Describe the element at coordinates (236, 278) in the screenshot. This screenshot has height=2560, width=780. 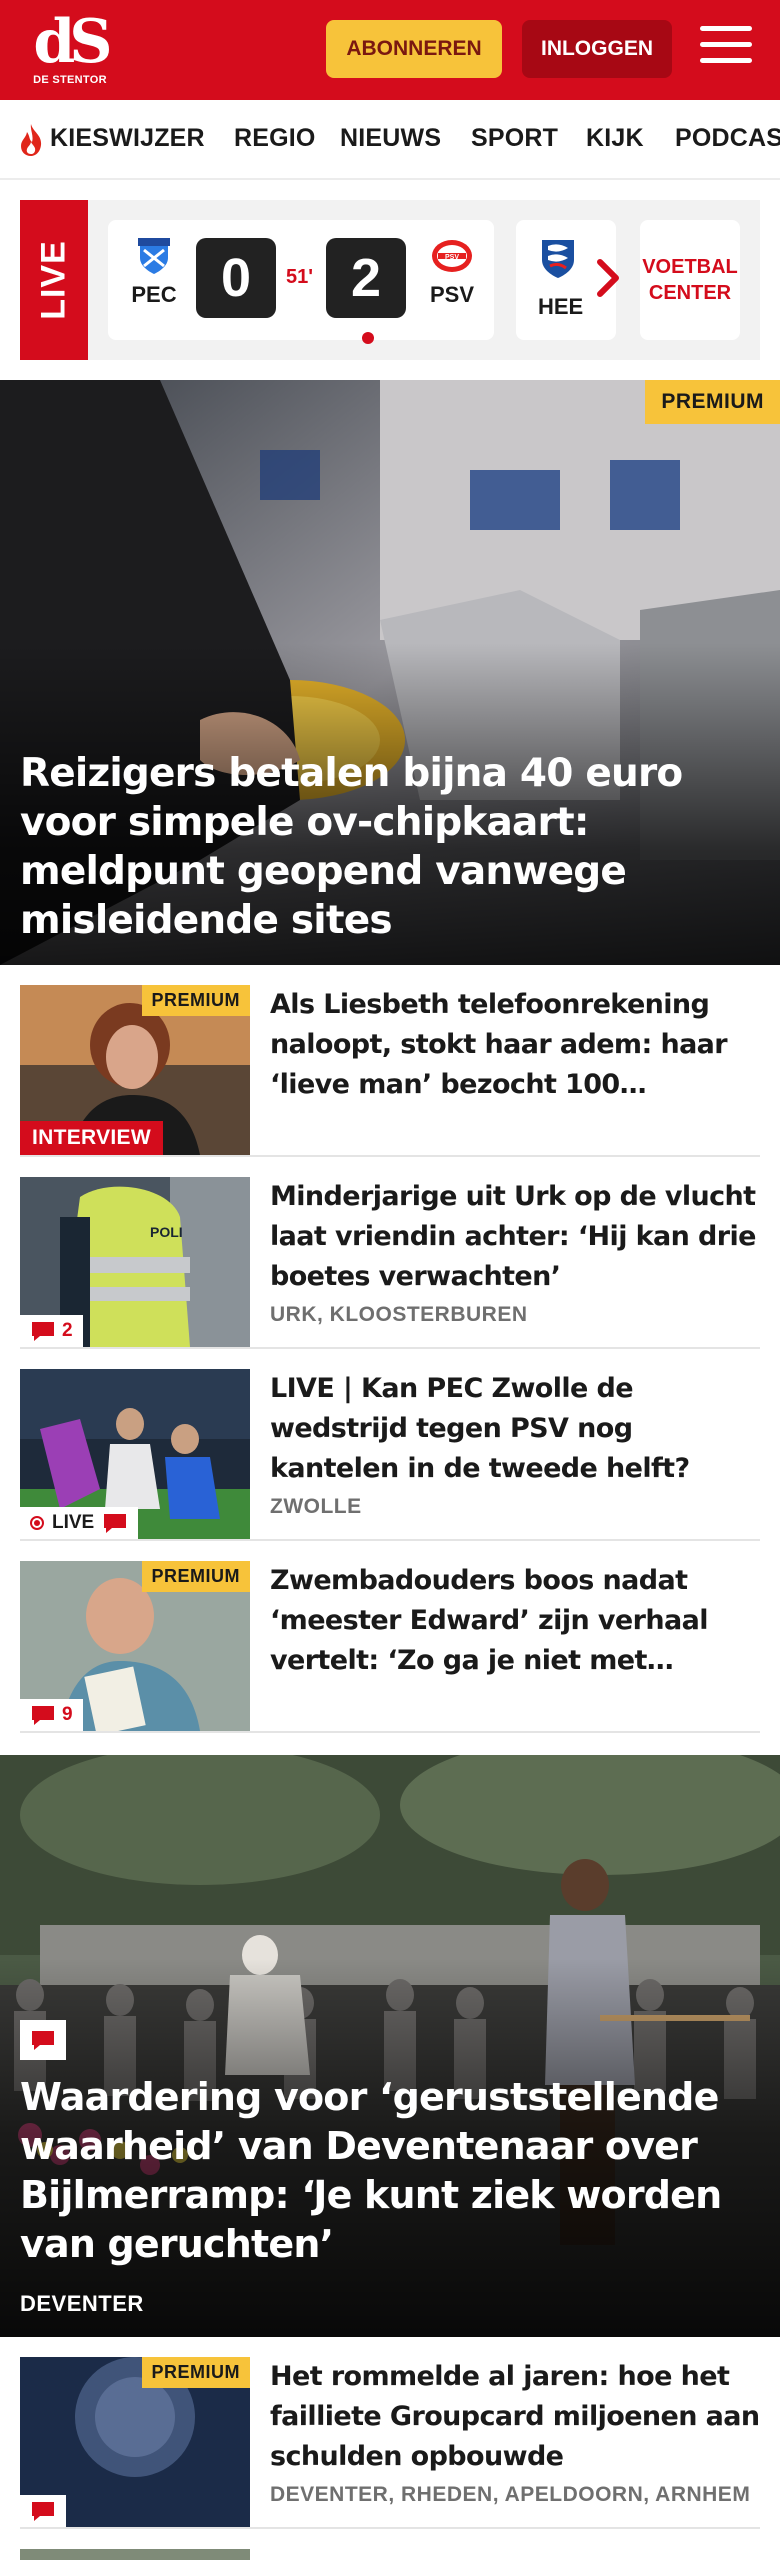
I see `home-score: 0` at that location.